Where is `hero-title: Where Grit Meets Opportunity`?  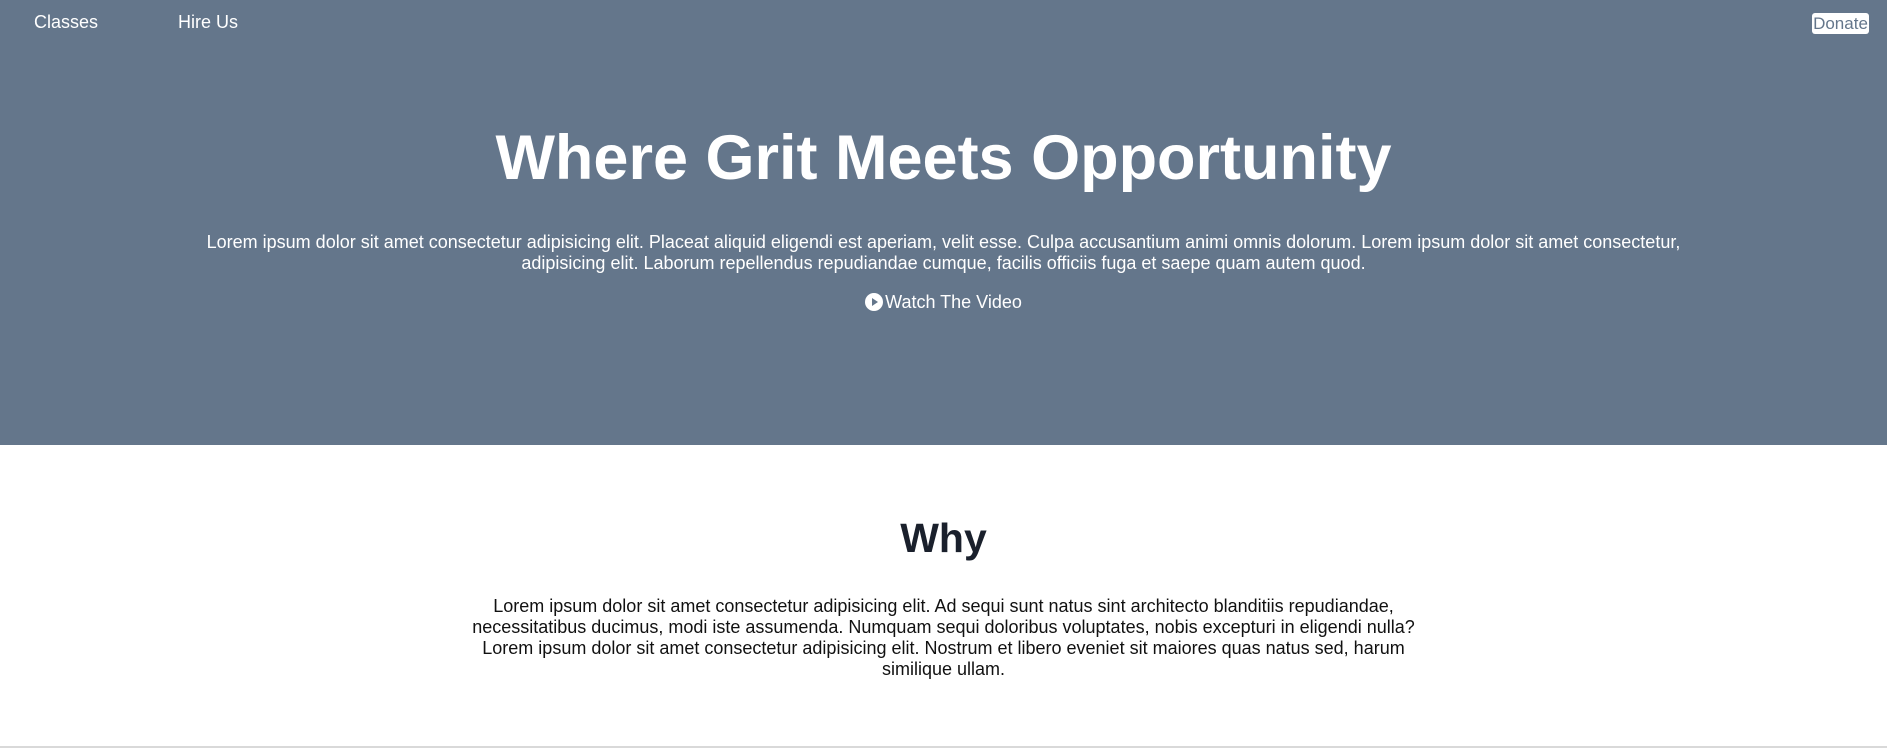 hero-title: Where Grit Meets Opportunity is located at coordinates (943, 158).